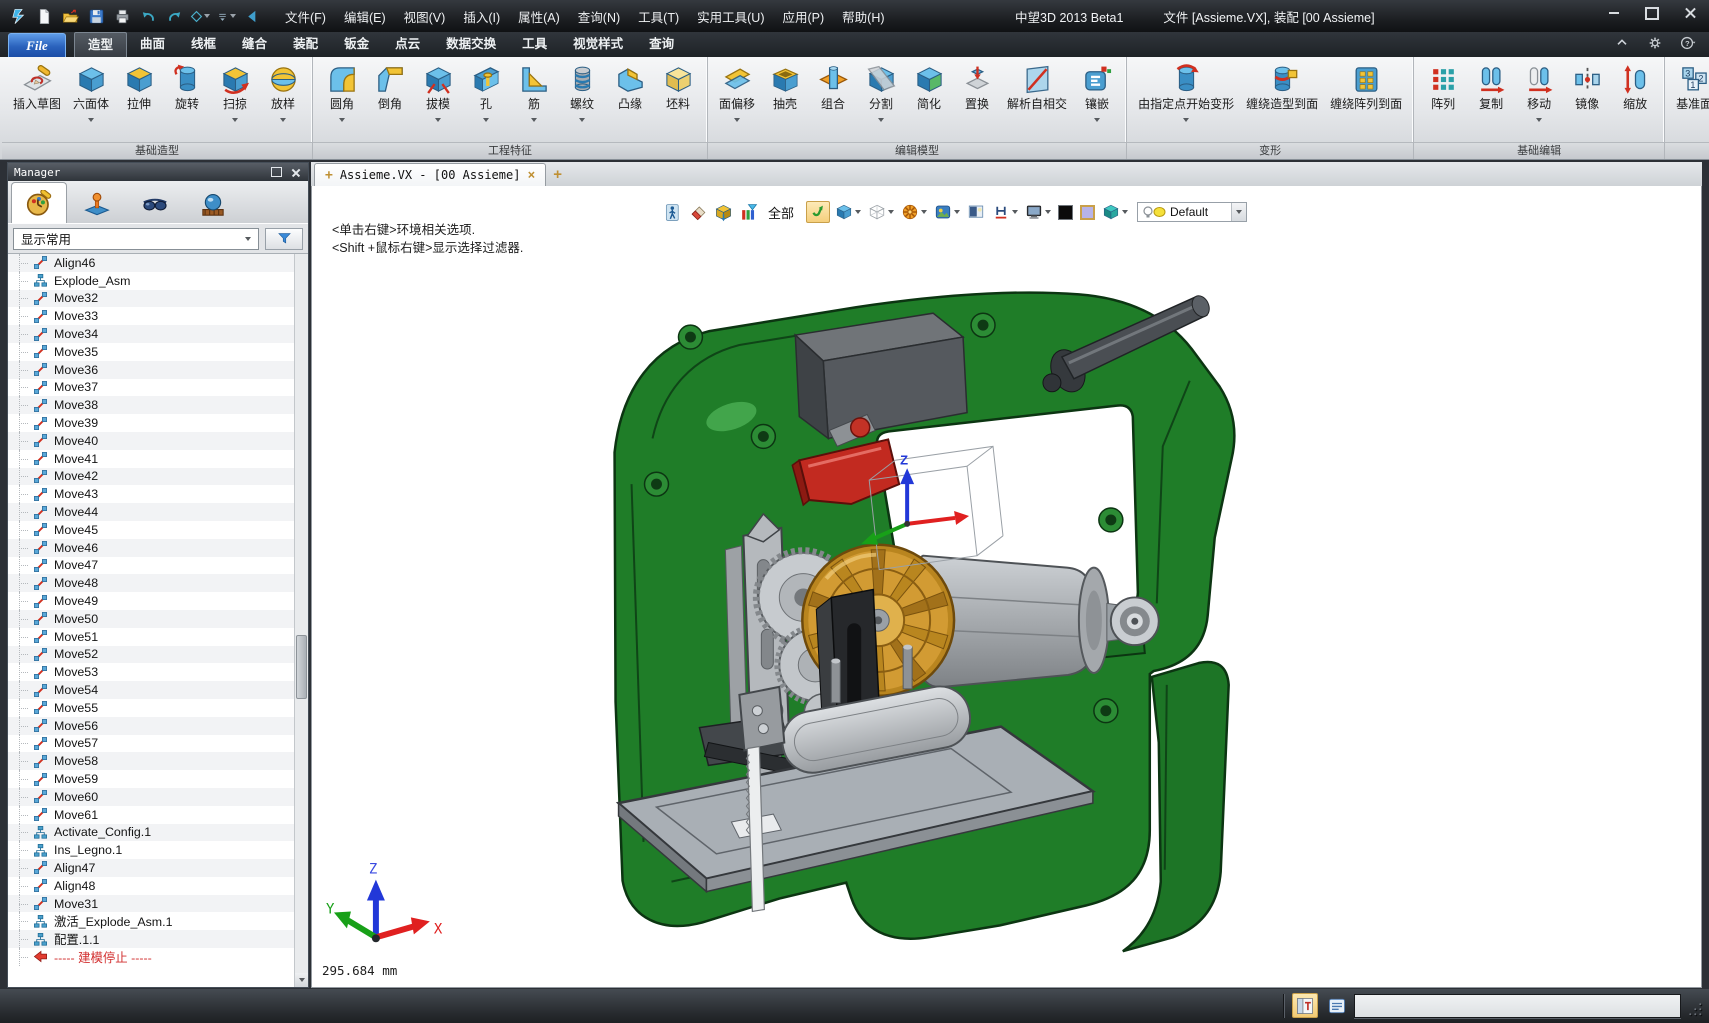 The width and height of the screenshot is (1709, 1023). What do you see at coordinates (283, 94) in the screenshot?
I see `ribbon-button-loft: 放样` at bounding box center [283, 94].